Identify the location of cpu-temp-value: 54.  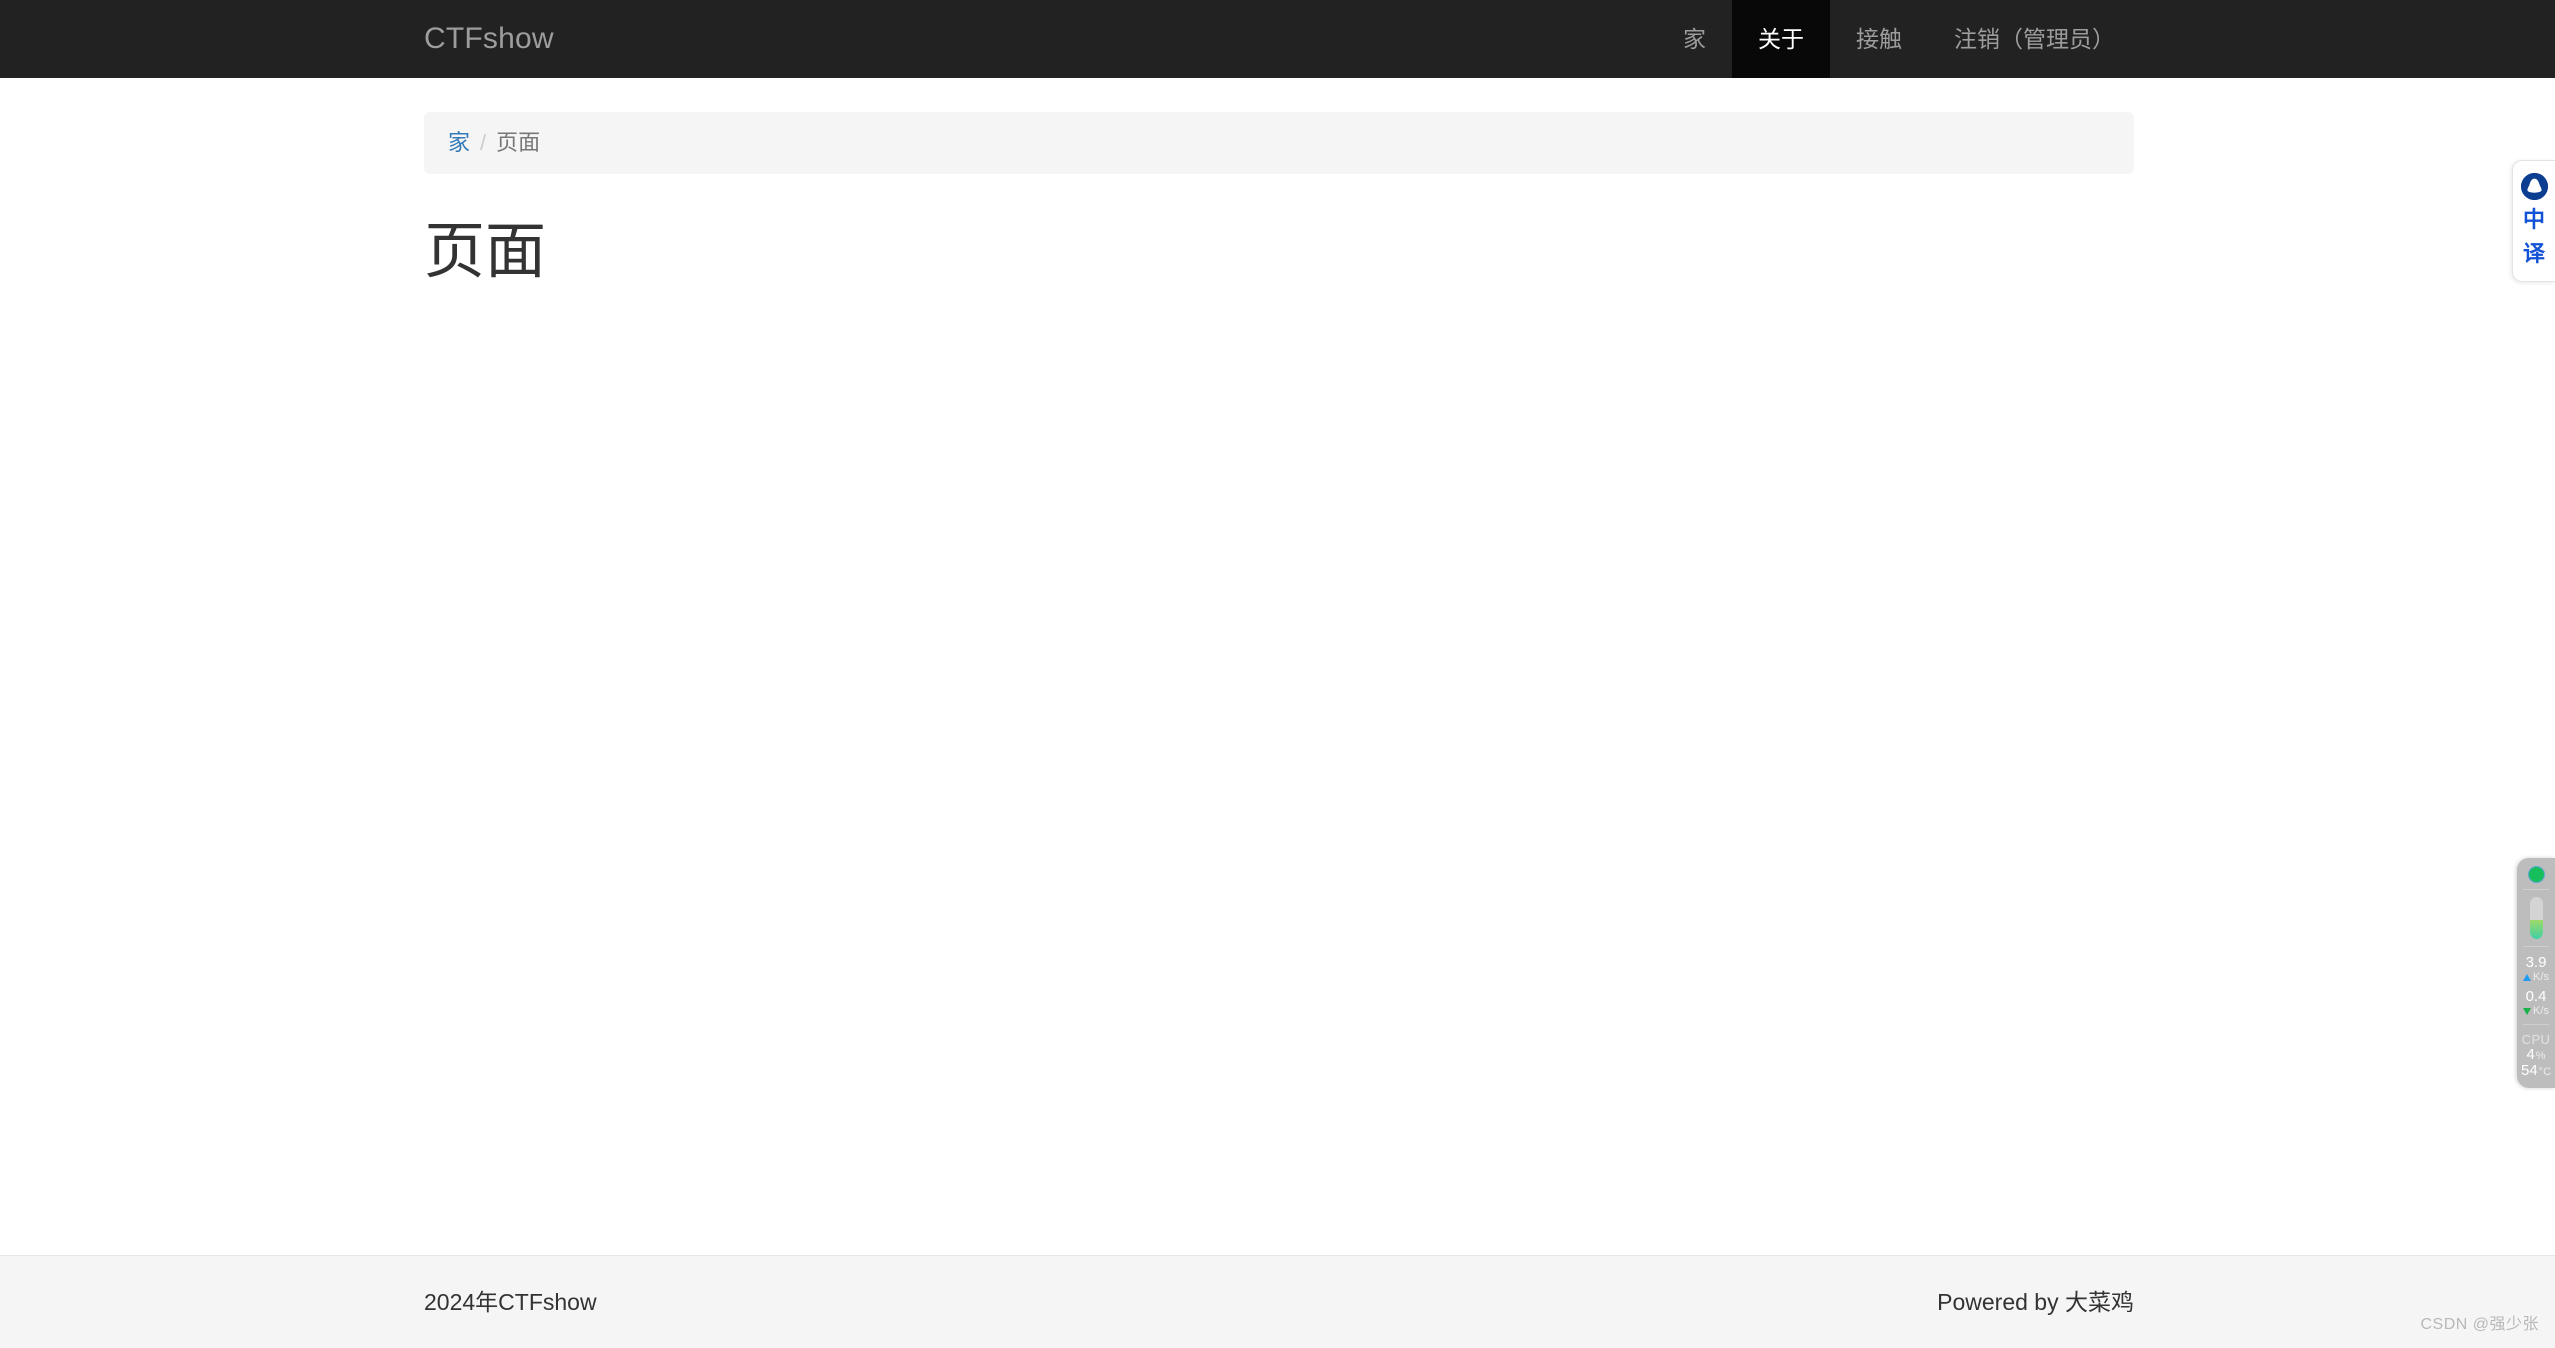
(2529, 1070).